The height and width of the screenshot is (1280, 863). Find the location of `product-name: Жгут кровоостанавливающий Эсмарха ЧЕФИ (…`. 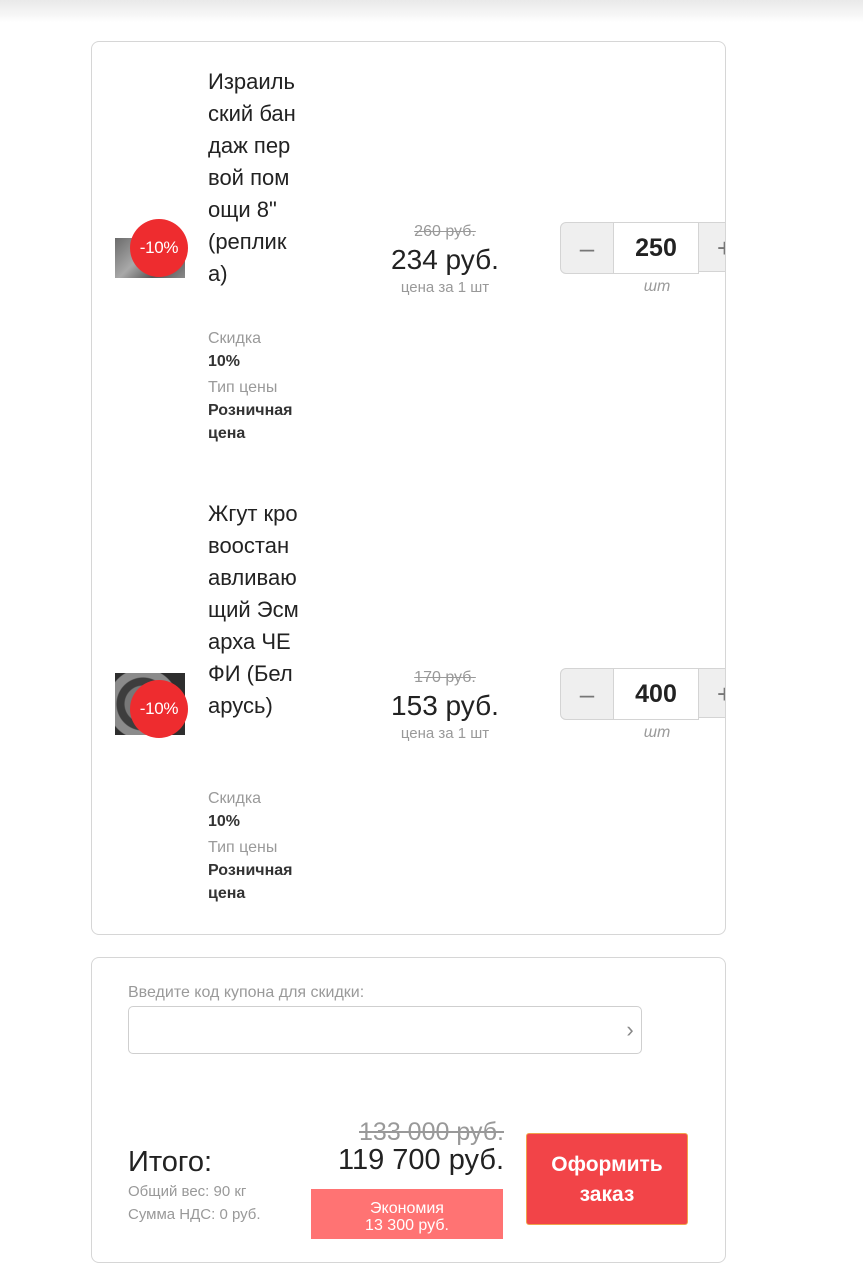

product-name: Жгут кровоостанавливающий Эсмарха ЧЕФИ (… is located at coordinates (254, 610).